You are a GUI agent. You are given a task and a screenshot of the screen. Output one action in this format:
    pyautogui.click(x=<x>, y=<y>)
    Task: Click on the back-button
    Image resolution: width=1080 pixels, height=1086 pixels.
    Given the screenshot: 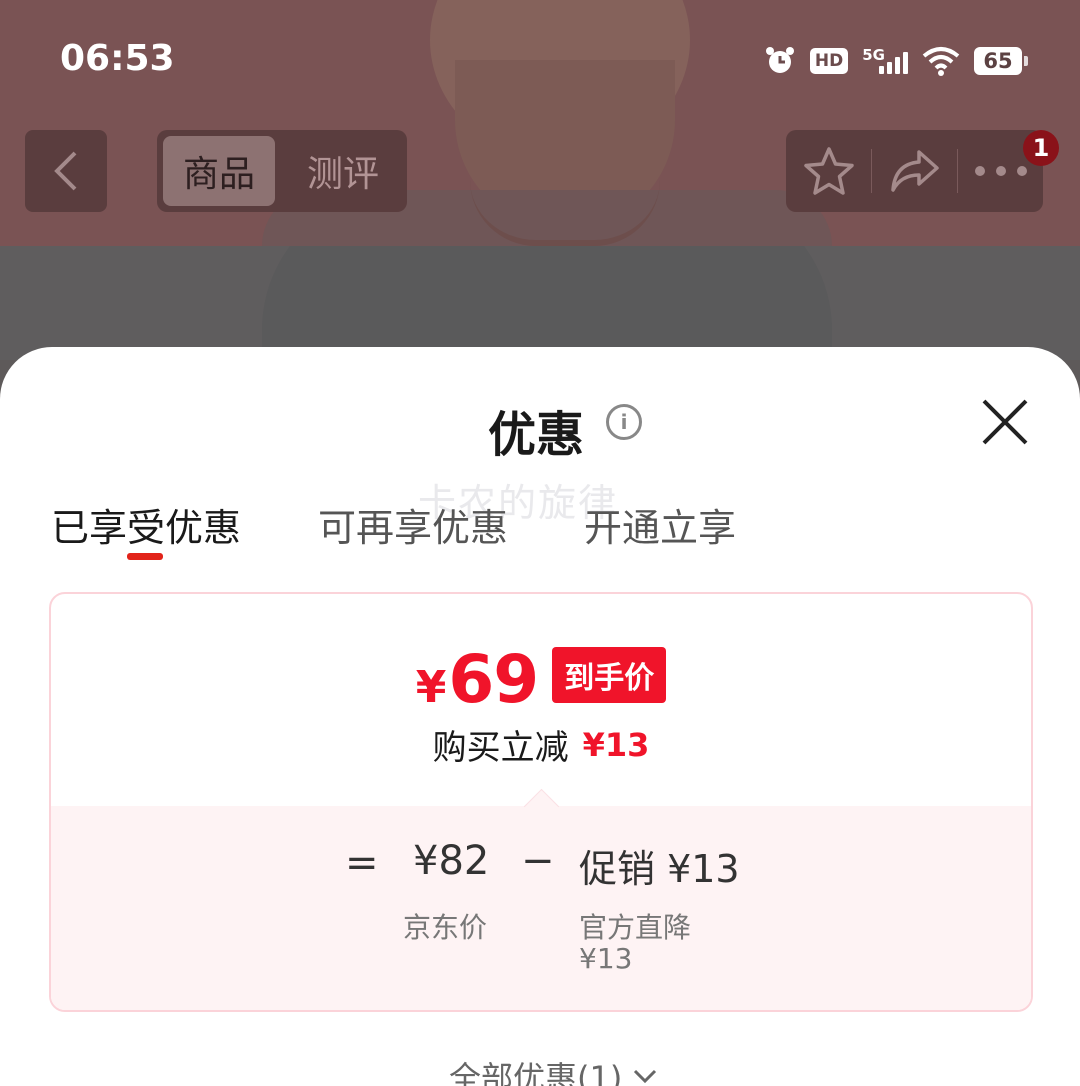 What is the action you would take?
    pyautogui.click(x=66, y=171)
    